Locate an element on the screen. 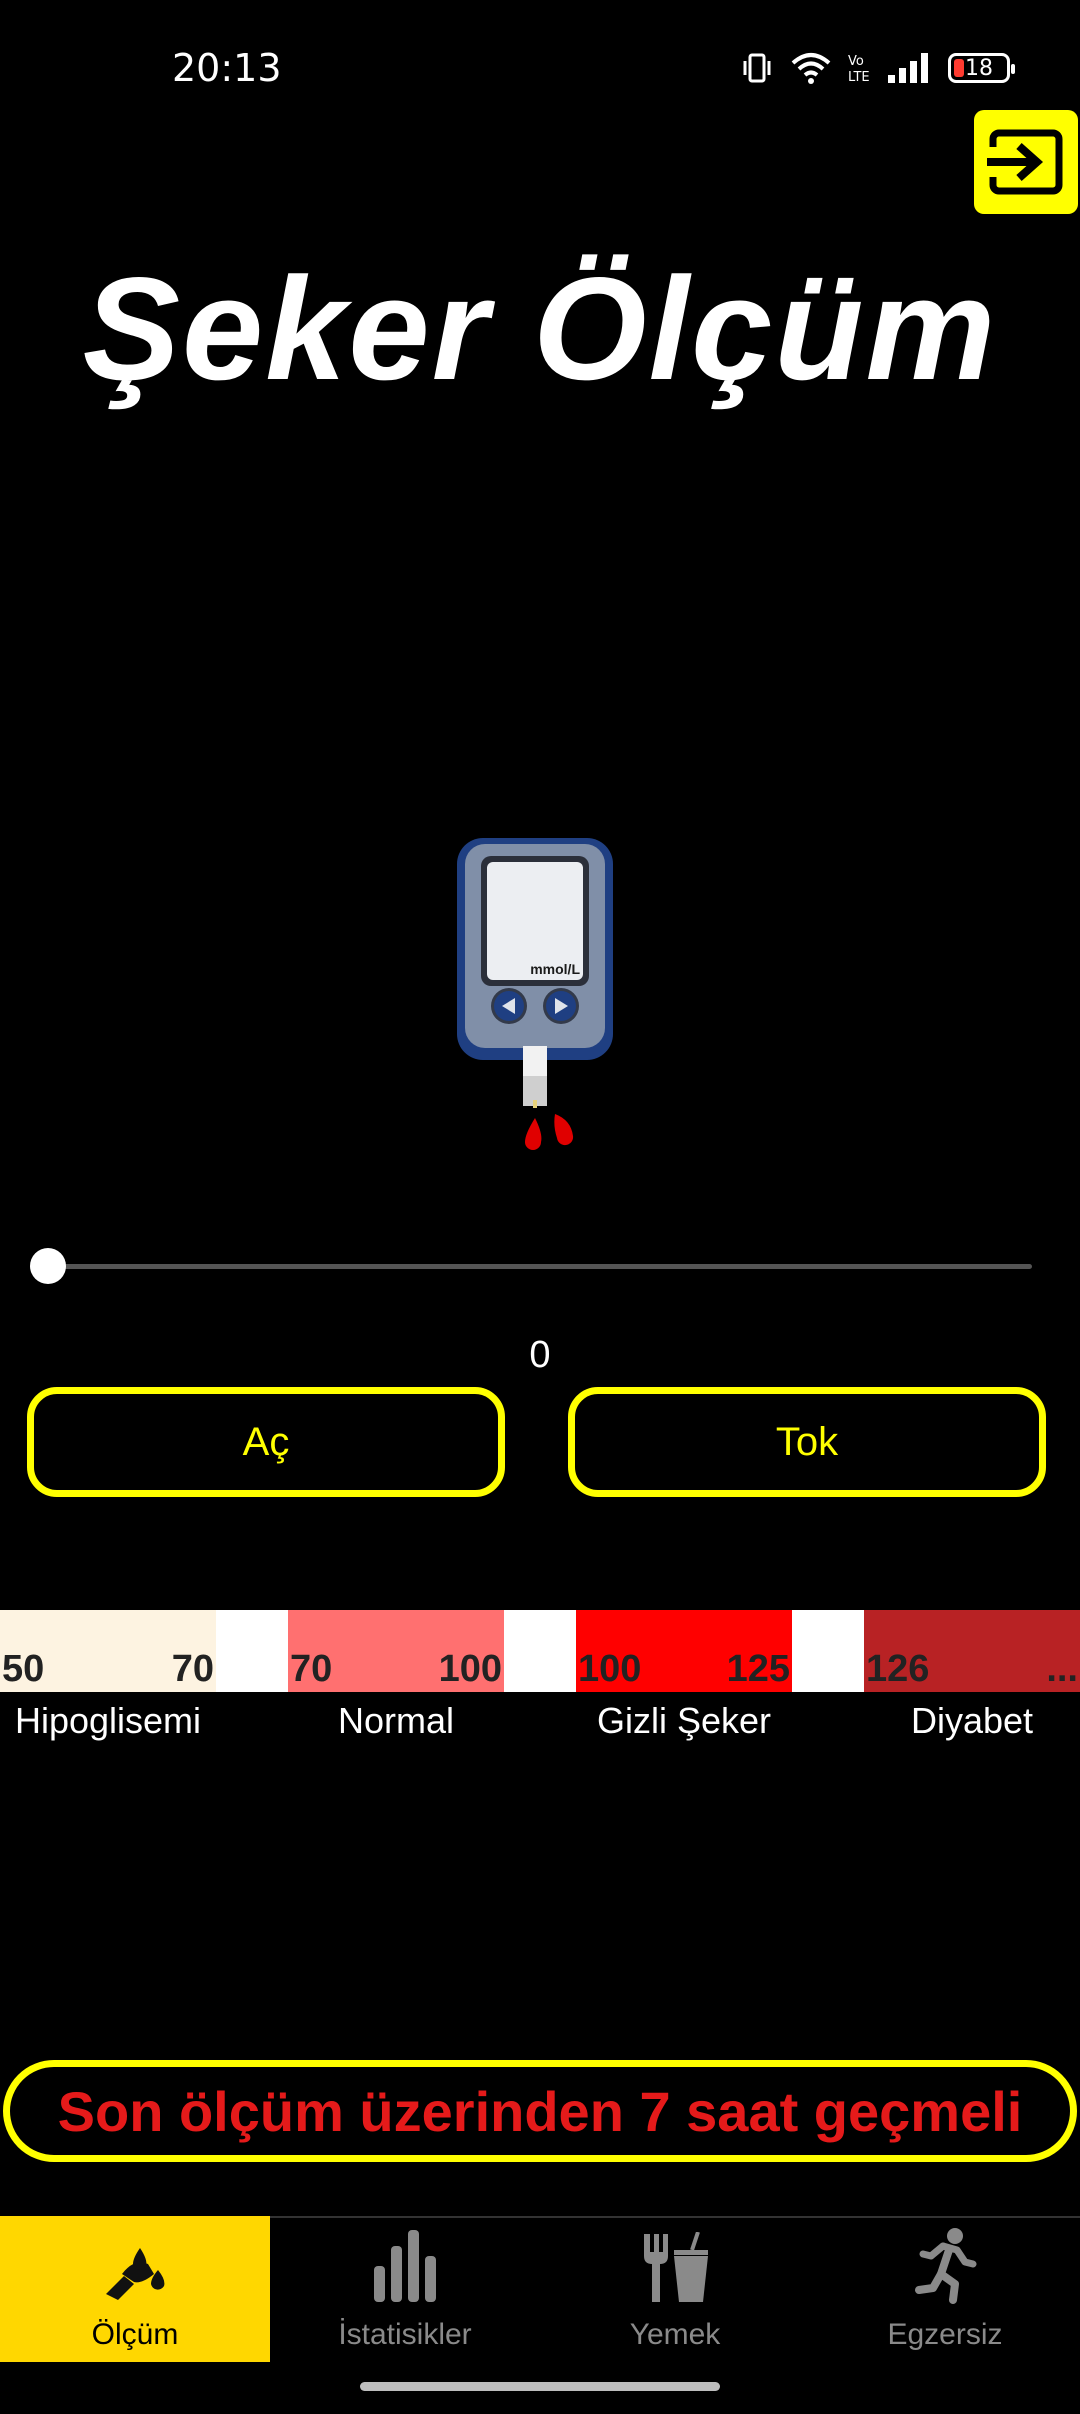  range-low: 100 is located at coordinates (610, 1669).